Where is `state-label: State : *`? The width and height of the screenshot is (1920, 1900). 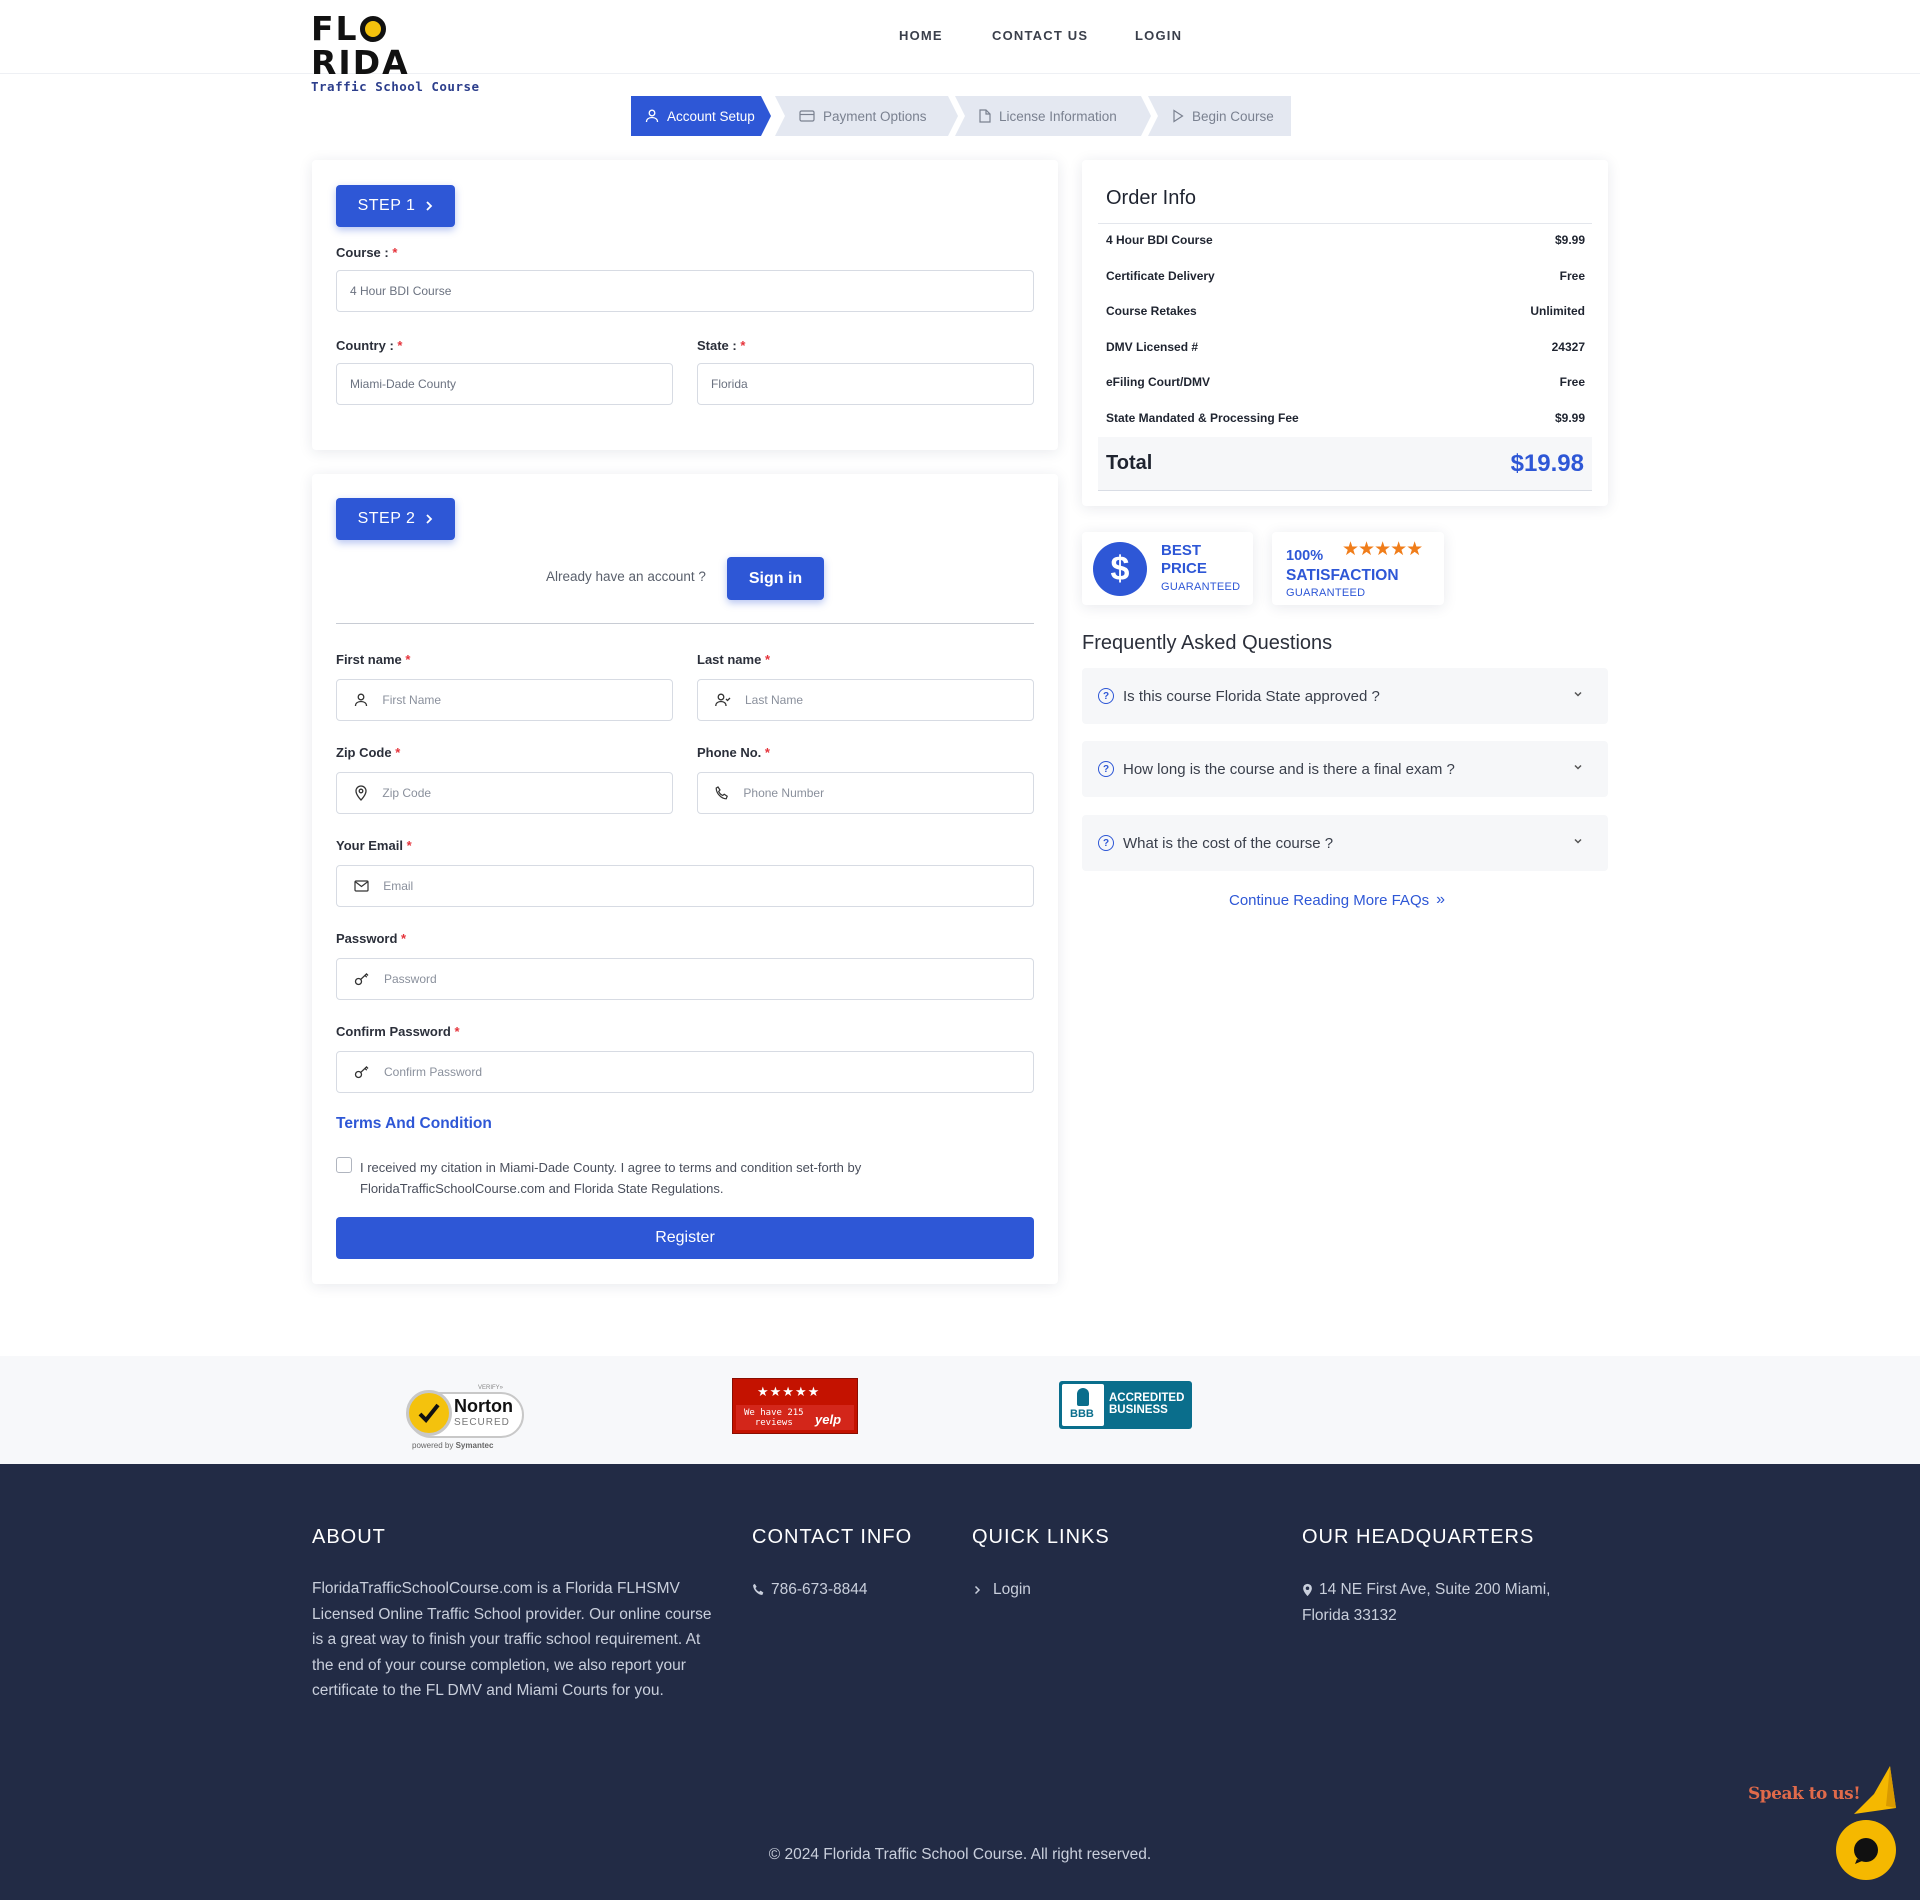
state-label: State : * is located at coordinates (721, 345).